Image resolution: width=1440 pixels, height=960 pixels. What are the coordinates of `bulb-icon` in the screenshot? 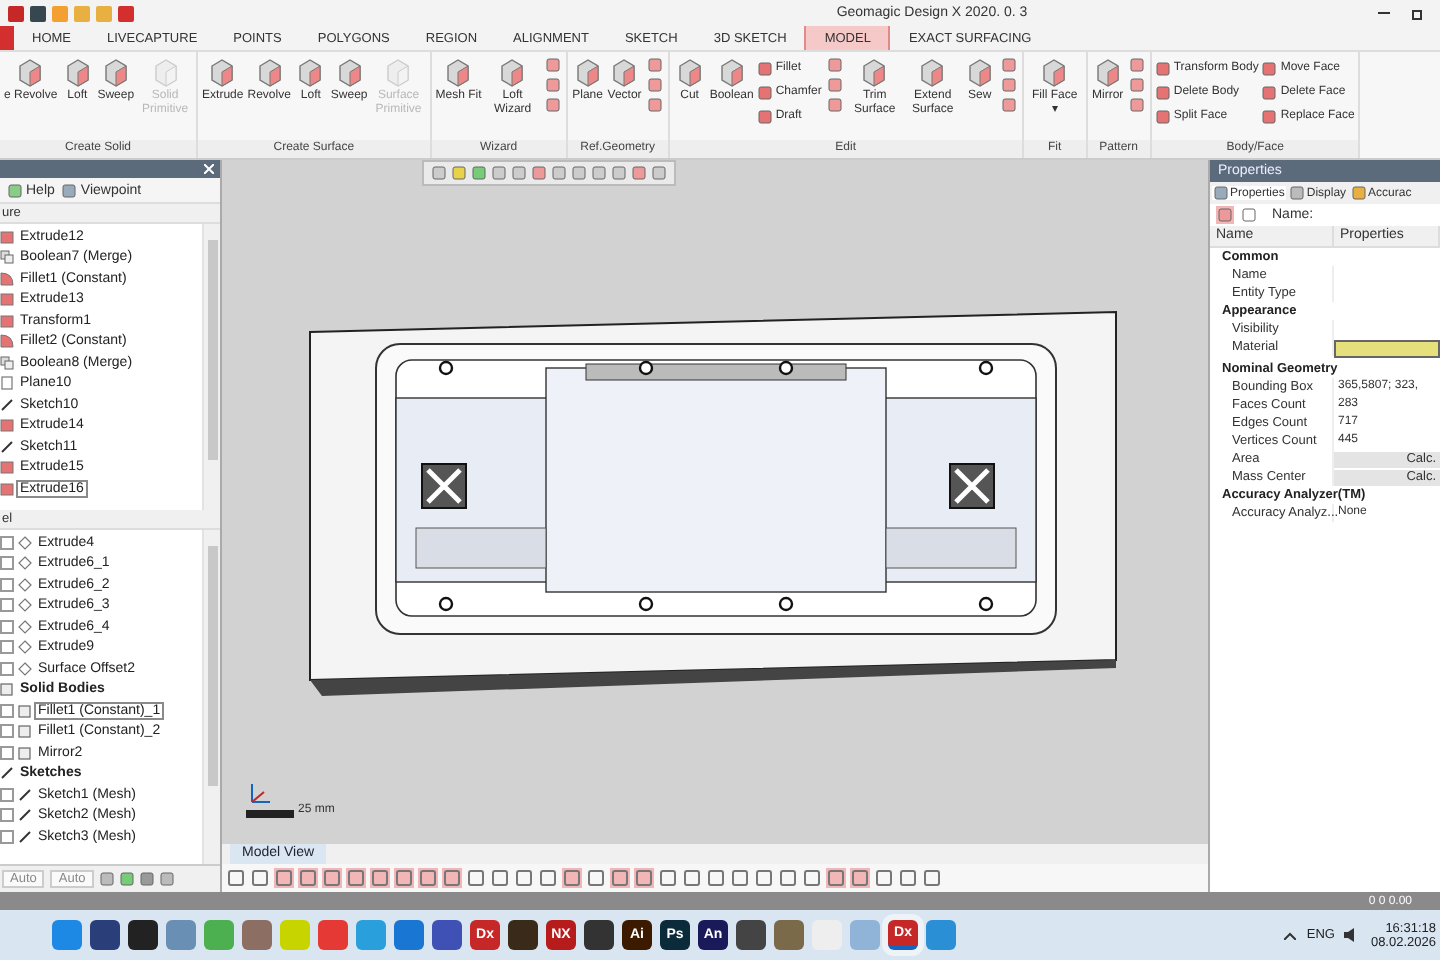 It's located at (15, 190).